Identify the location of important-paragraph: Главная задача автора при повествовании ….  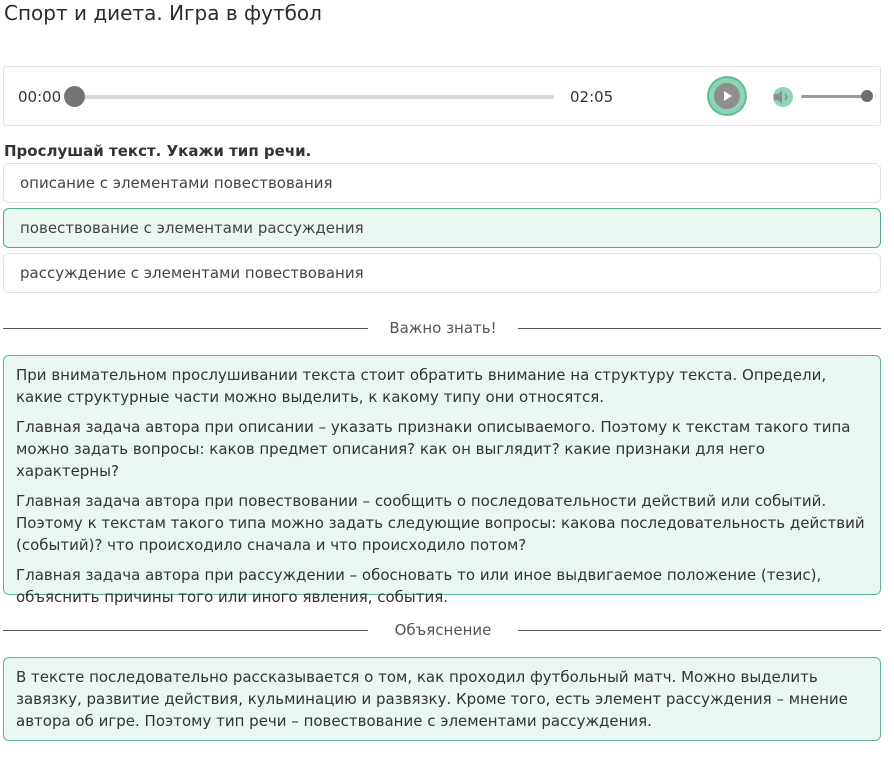
(440, 523).